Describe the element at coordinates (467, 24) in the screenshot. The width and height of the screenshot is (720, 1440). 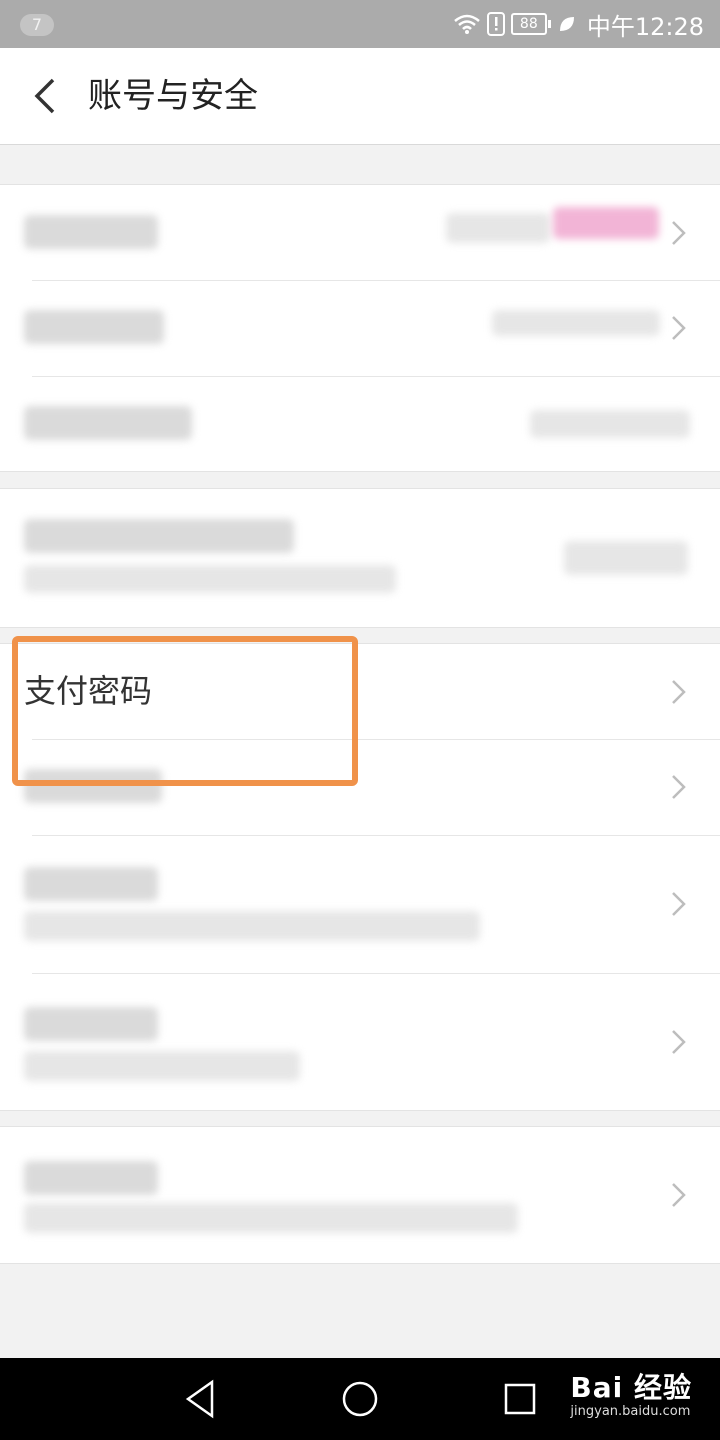
I see `wifi-icon` at that location.